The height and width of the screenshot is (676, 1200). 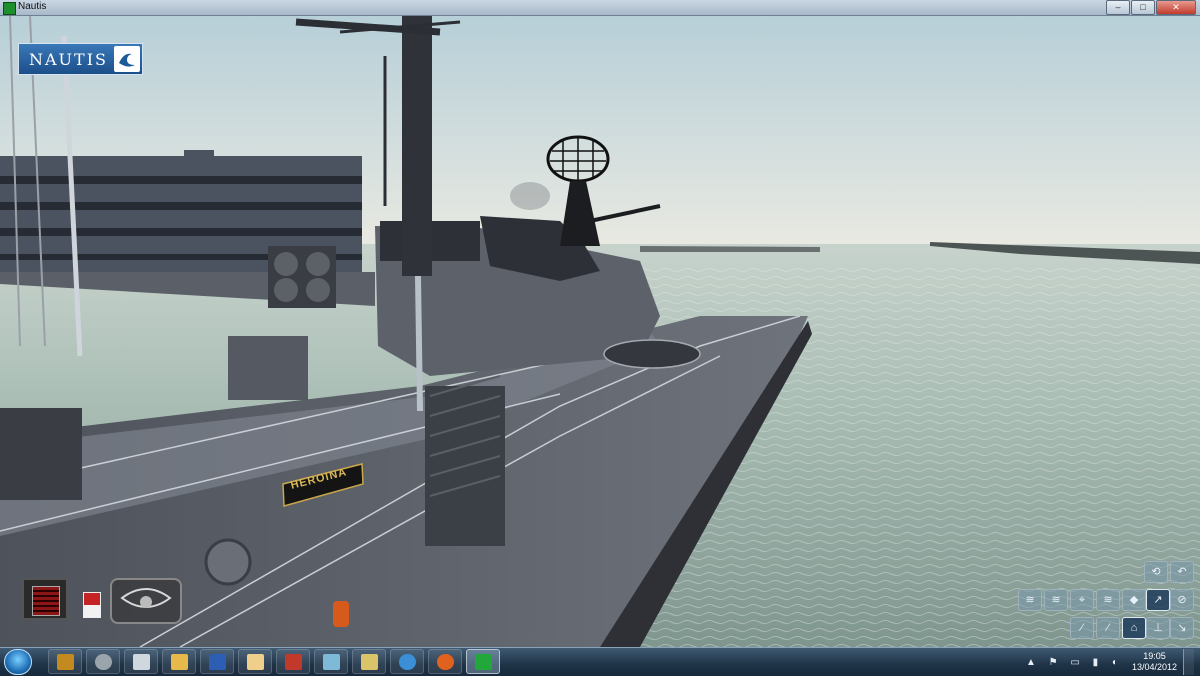 I want to click on start-button, so click(x=18, y=662).